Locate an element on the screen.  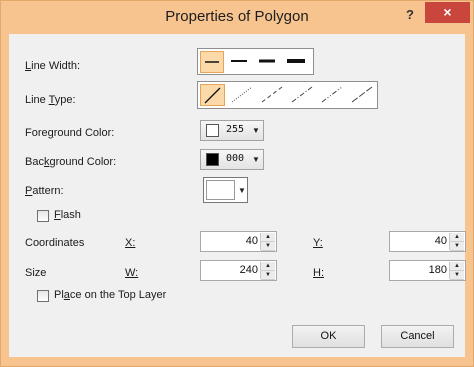
pattern-dropdown: ▼ is located at coordinates (225, 190).